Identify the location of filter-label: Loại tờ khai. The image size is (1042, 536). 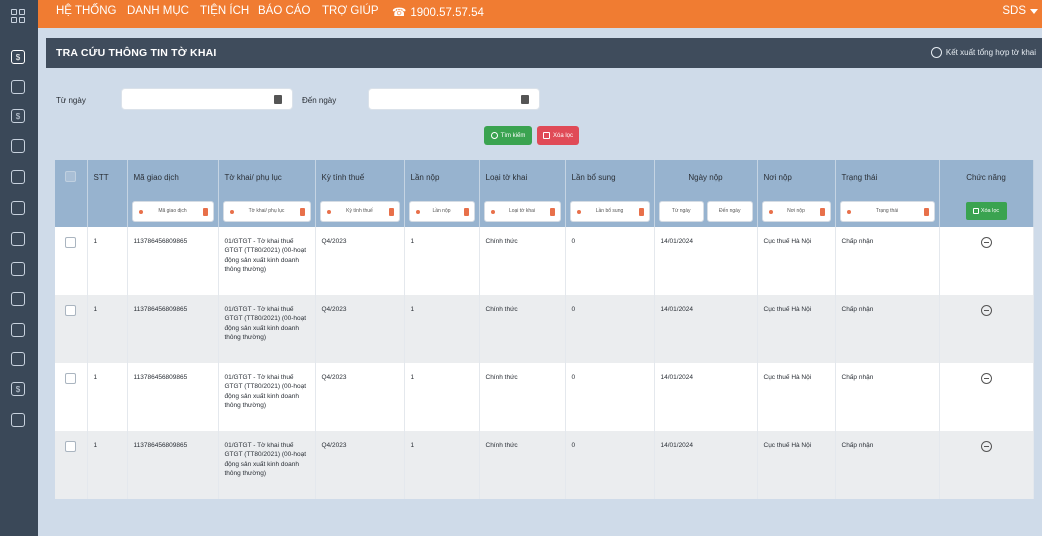
(522, 211).